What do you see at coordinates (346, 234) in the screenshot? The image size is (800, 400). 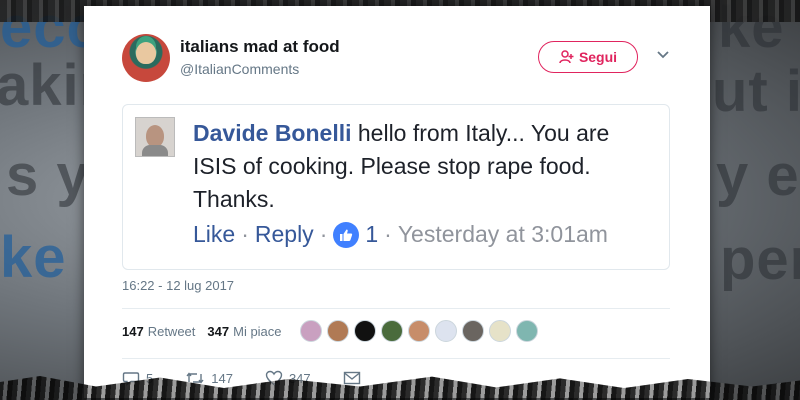 I see `thumbs-up-icon` at bounding box center [346, 234].